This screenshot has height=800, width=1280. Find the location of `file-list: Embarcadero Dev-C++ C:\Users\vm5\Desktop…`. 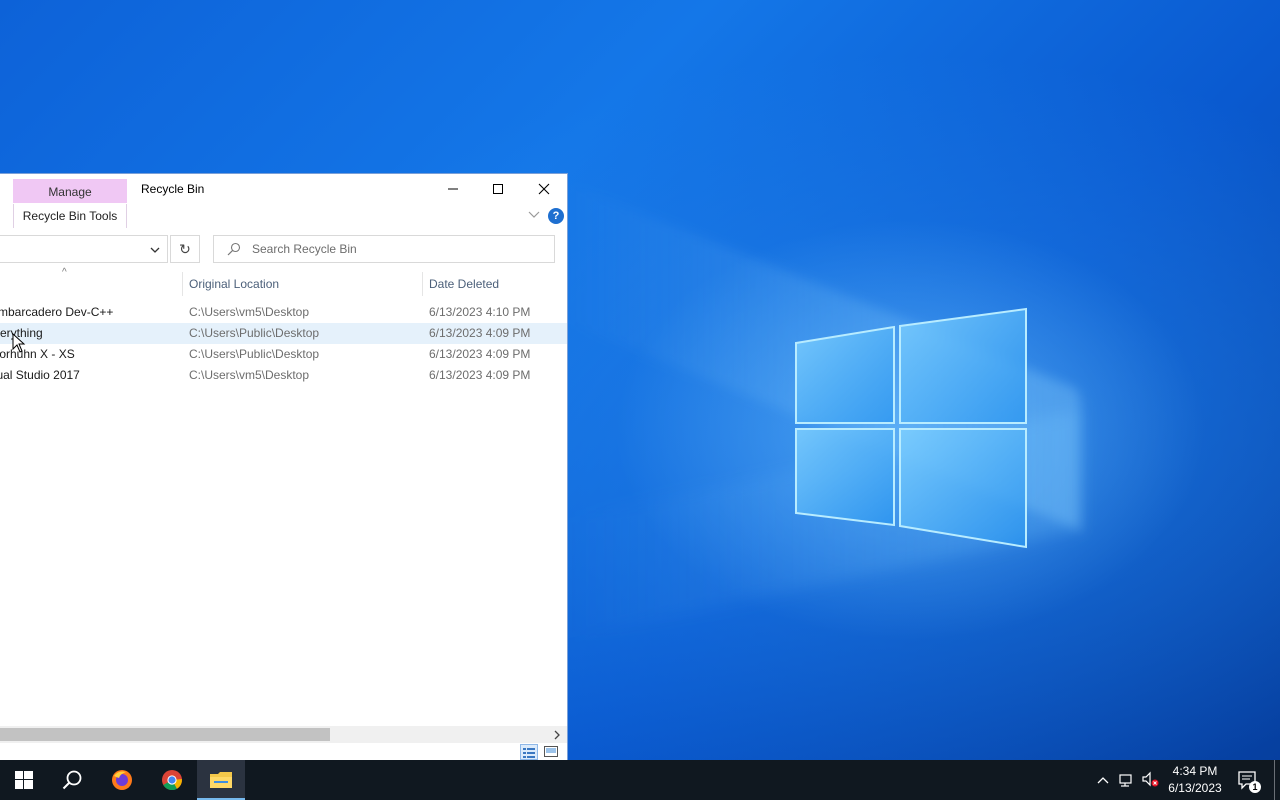

file-list: Embarcadero Dev-C++ C:\Users\vm5\Desktop… is located at coordinates (283, 344).